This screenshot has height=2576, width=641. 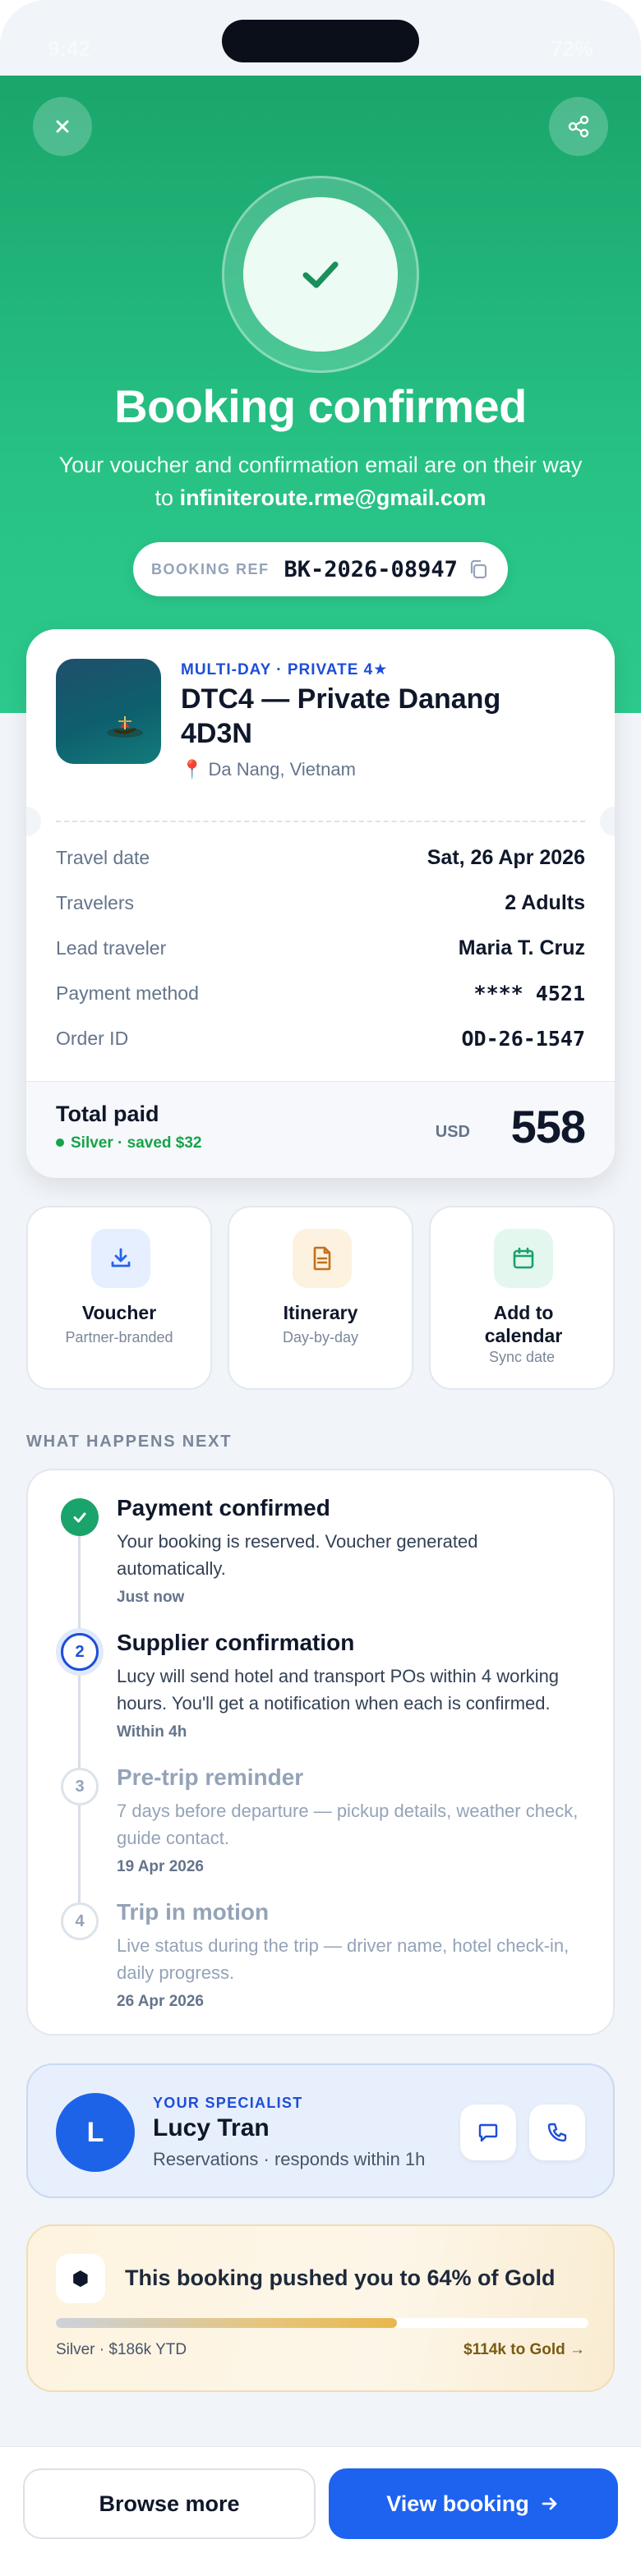 I want to click on detail-label: Lead traveler, so click(x=111, y=947).